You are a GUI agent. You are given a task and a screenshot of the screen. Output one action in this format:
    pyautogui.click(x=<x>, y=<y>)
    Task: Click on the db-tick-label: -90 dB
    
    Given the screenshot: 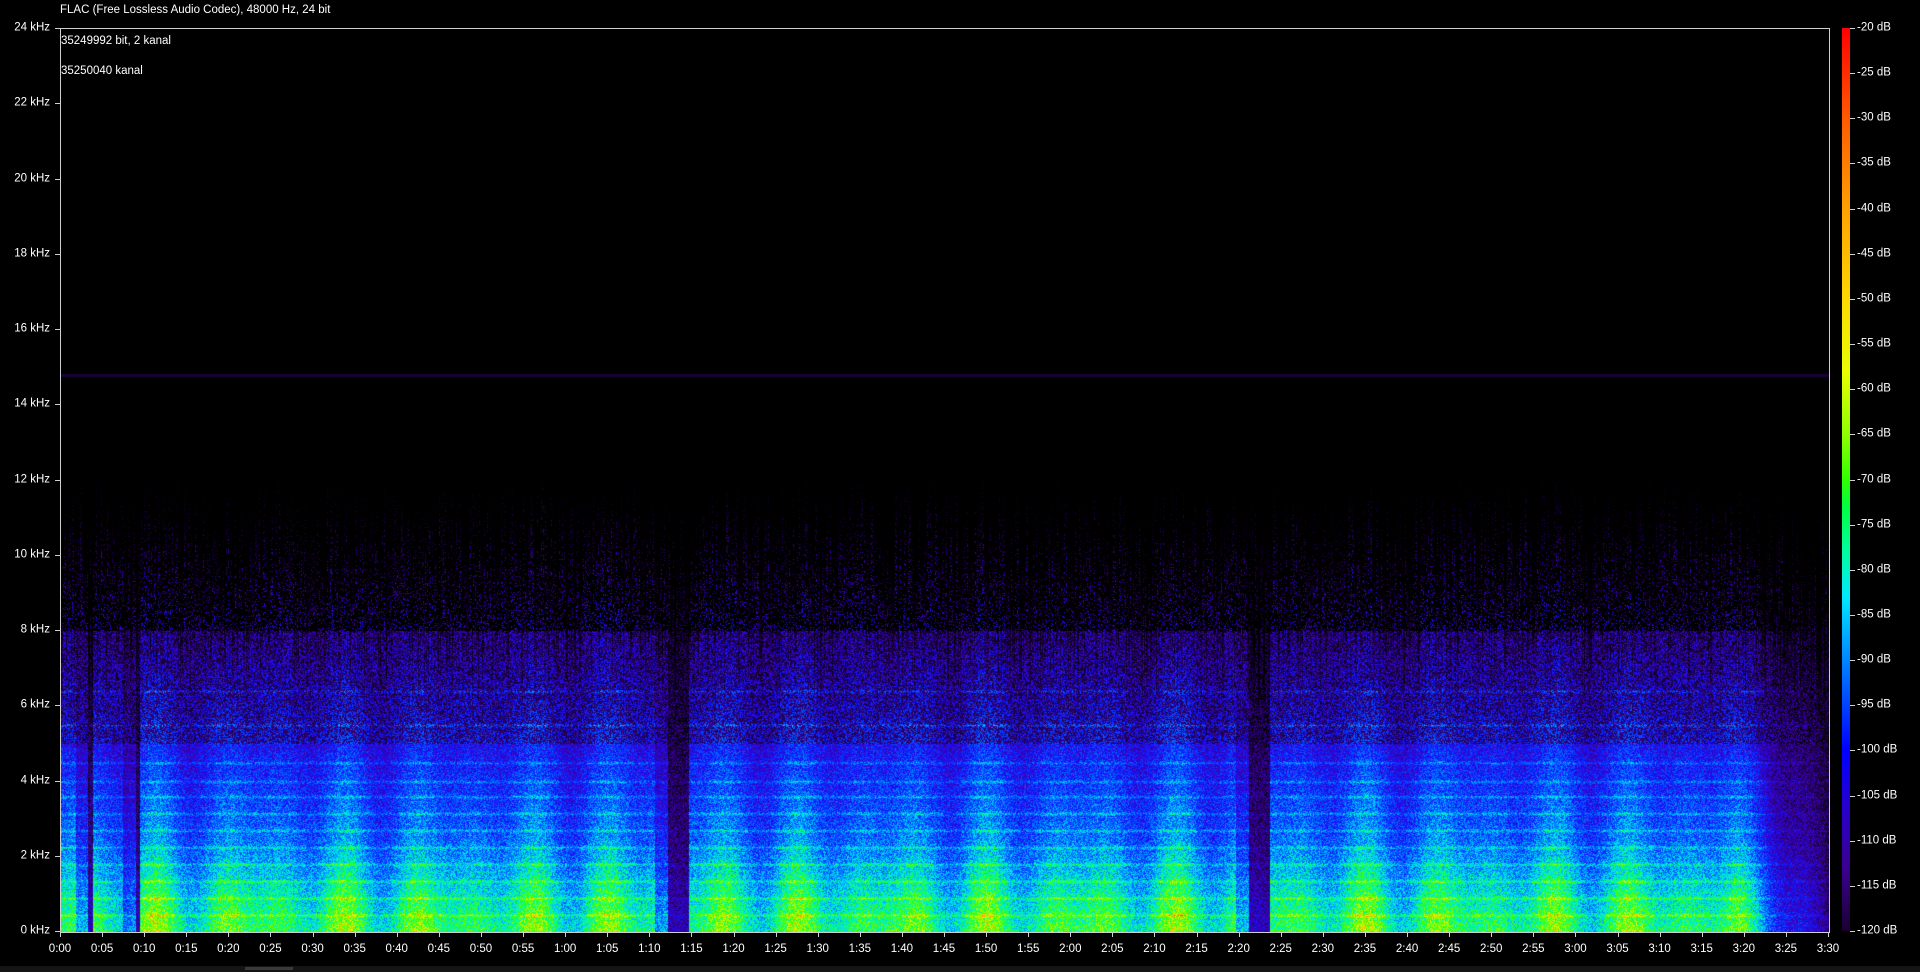 What is the action you would take?
    pyautogui.click(x=1874, y=659)
    